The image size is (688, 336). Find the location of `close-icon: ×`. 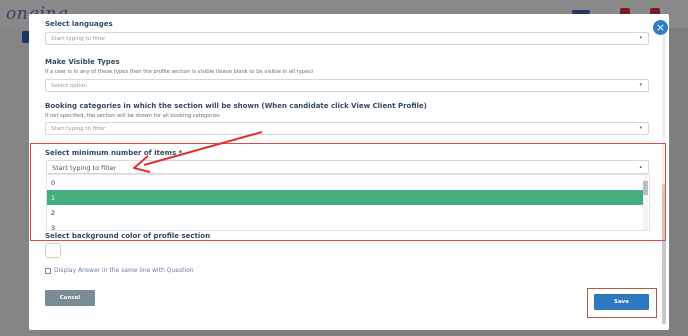

close-icon: × is located at coordinates (660, 27).